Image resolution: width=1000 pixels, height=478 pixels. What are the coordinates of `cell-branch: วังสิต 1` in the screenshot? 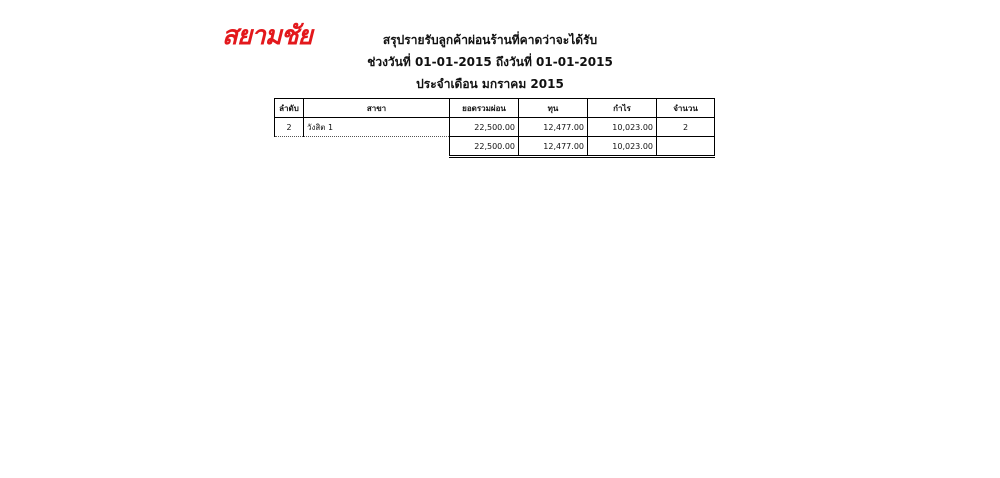 It's located at (376, 127).